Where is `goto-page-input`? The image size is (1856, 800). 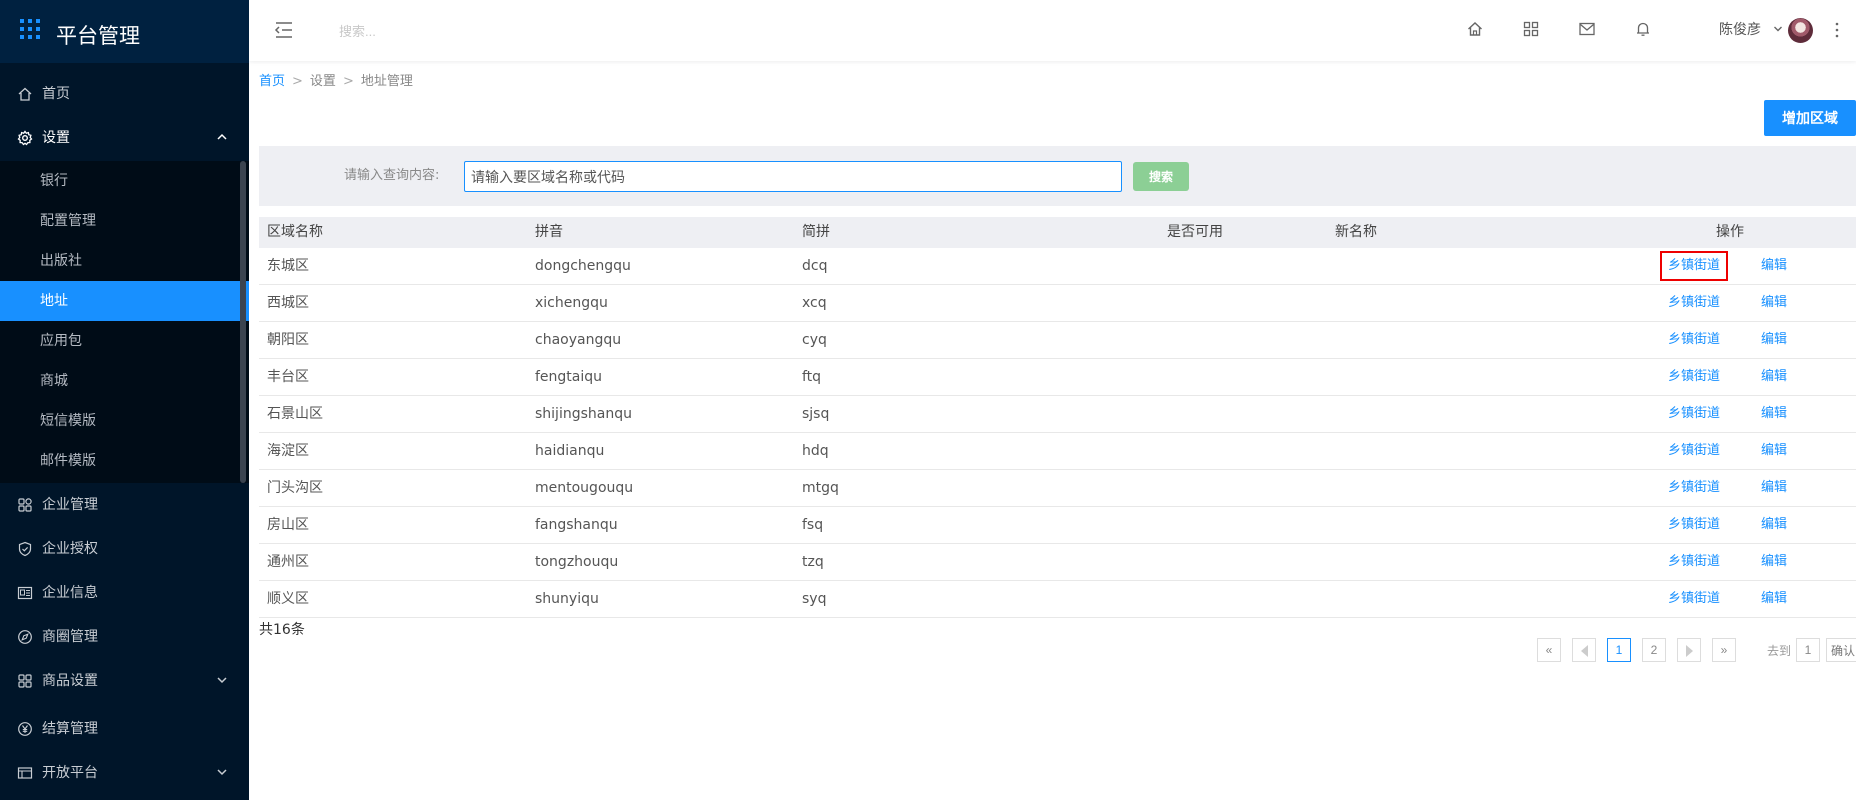 goto-page-input is located at coordinates (1808, 650).